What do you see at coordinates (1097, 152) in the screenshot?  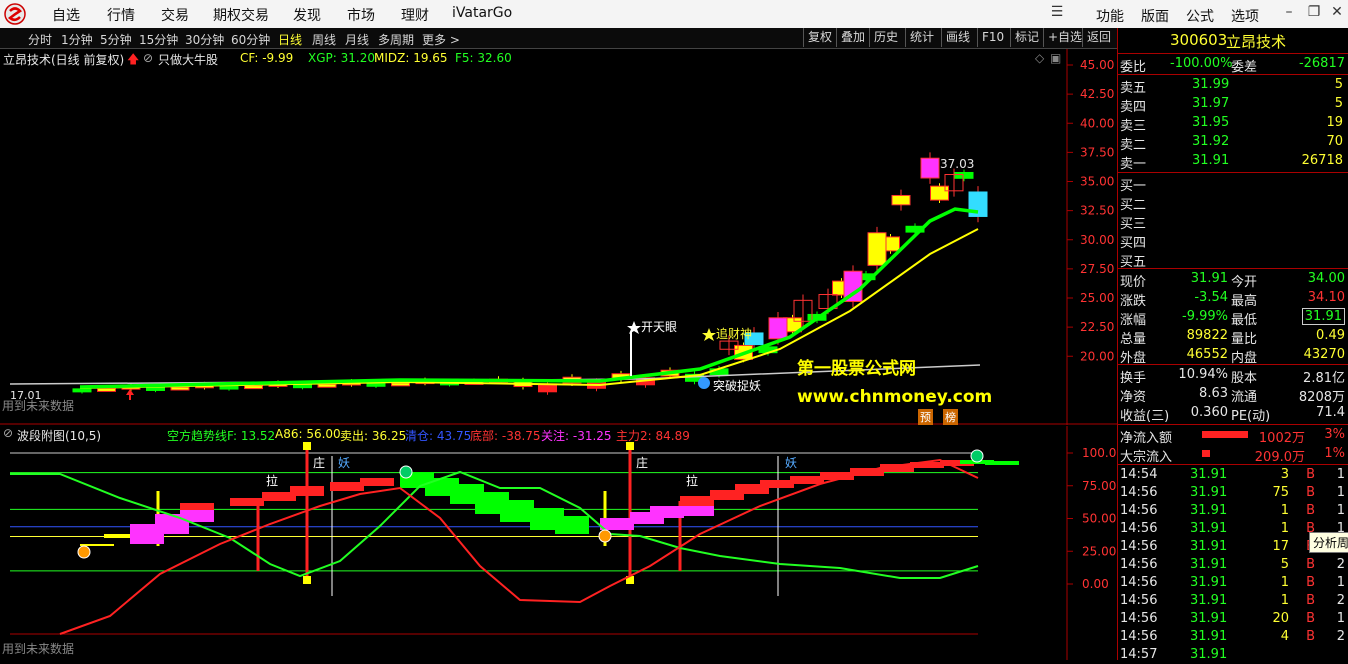 I see `axis-label: 37.50` at bounding box center [1097, 152].